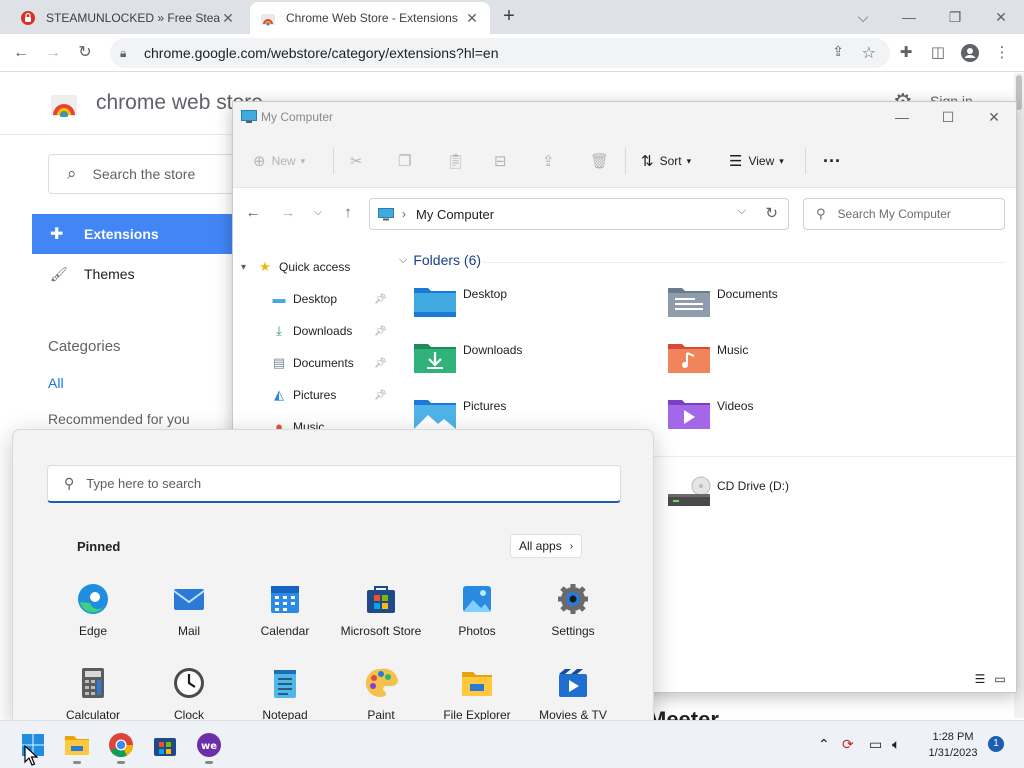  What do you see at coordinates (477, 614) in the screenshot?
I see `pinned-app-photos: Photos` at bounding box center [477, 614].